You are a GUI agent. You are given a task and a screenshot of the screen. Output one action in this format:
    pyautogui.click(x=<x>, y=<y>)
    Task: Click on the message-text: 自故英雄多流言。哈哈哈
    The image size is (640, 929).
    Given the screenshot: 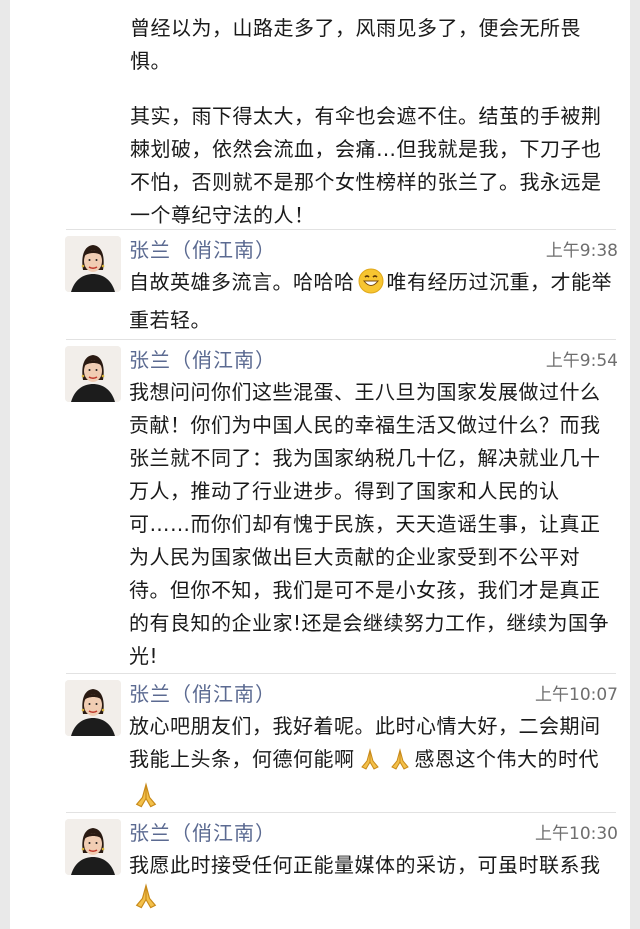 What is the action you would take?
    pyautogui.click(x=242, y=282)
    